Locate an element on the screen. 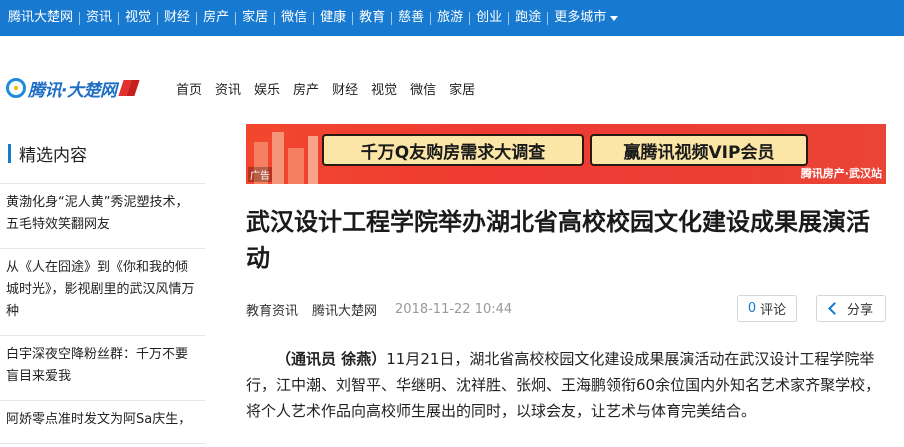 The width and height of the screenshot is (904, 447). top-nav-item: 慈善 is located at coordinates (417, 18).